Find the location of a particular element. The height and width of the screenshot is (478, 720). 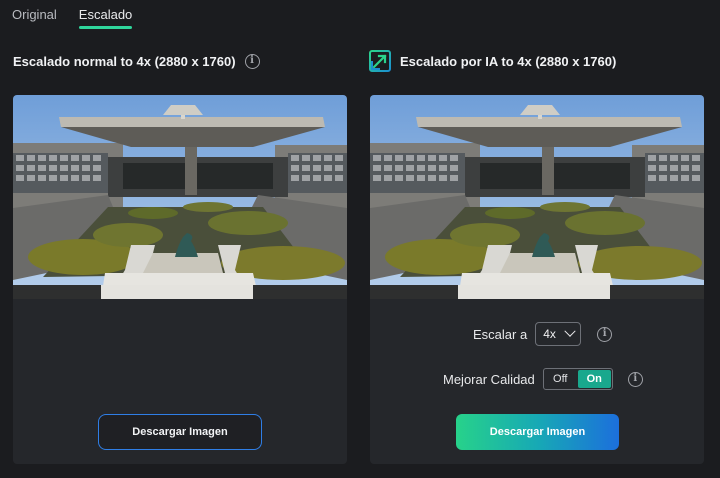

toggle-off: Off is located at coordinates (560, 379).